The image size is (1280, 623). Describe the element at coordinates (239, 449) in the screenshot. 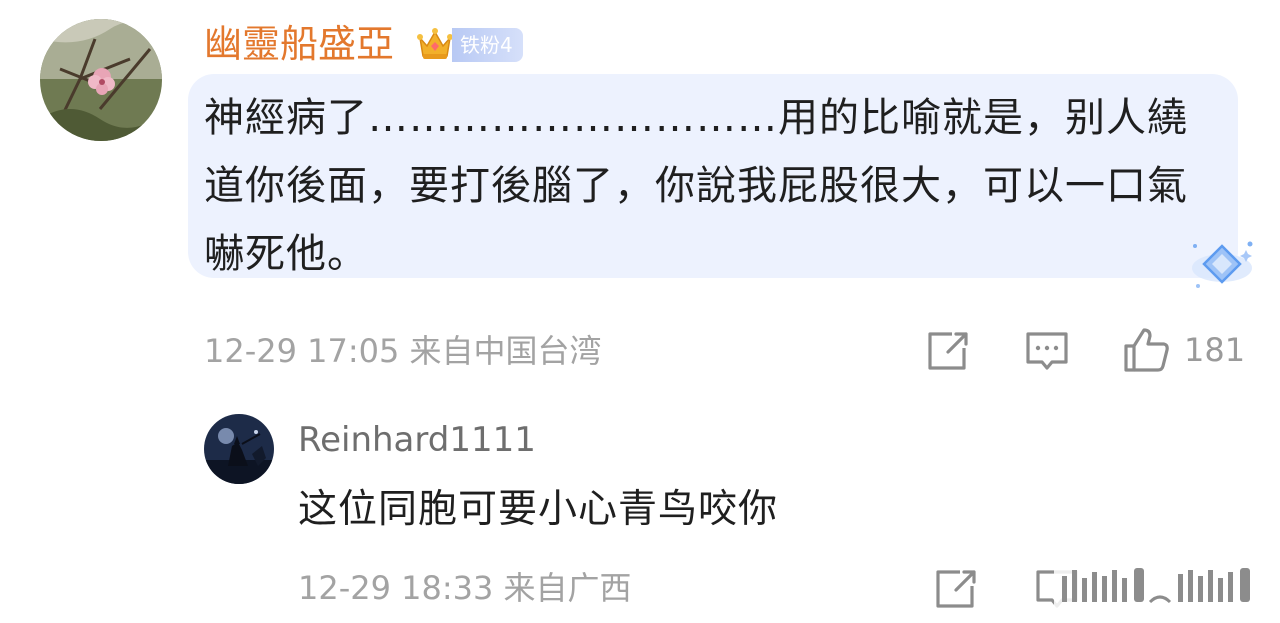

I see `reply-avatar` at that location.